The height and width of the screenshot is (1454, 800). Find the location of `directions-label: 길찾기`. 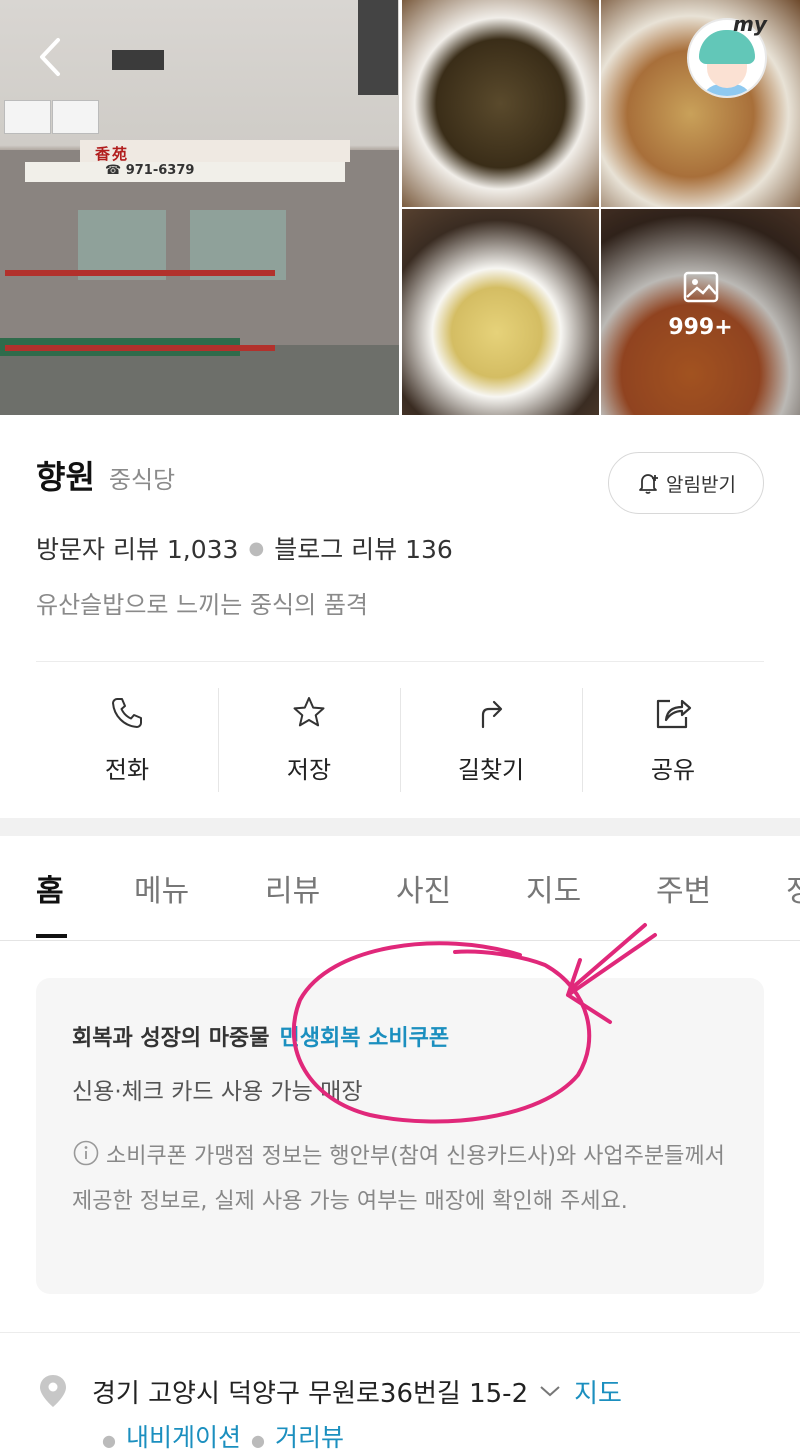

directions-label: 길찾기 is located at coordinates (491, 770).